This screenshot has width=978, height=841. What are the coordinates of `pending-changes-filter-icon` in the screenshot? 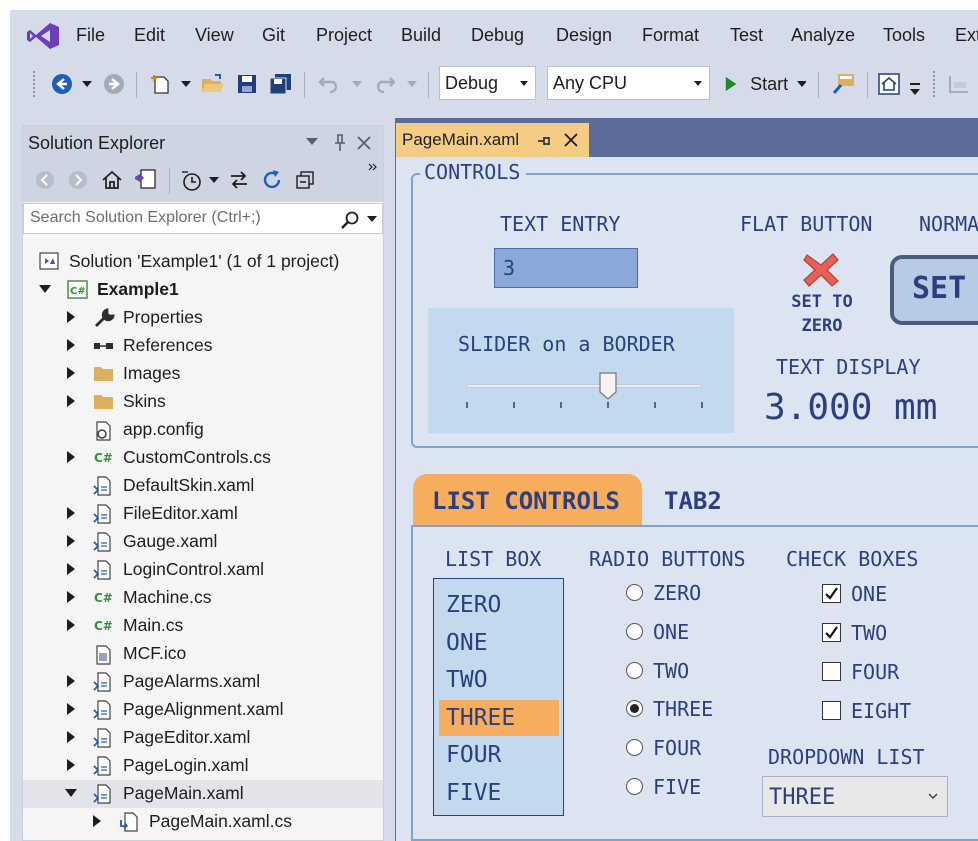 It's located at (192, 181).